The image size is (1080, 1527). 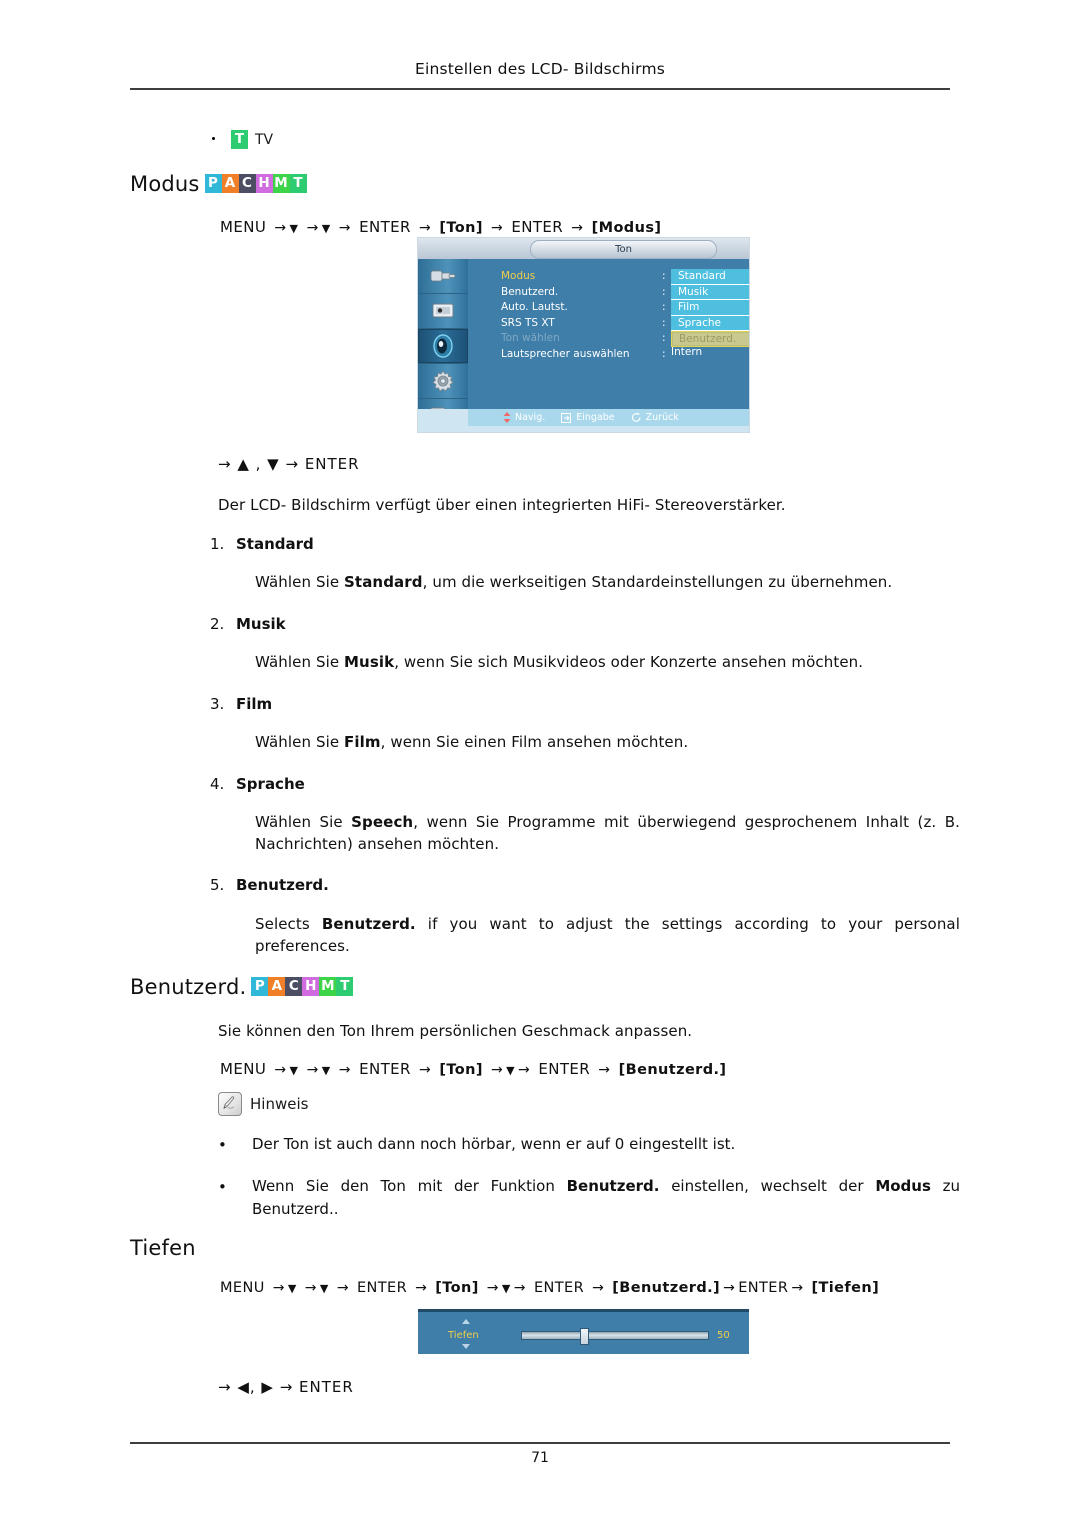 What do you see at coordinates (243, 1069) in the screenshot?
I see `menu-path-start: MENU` at bounding box center [243, 1069].